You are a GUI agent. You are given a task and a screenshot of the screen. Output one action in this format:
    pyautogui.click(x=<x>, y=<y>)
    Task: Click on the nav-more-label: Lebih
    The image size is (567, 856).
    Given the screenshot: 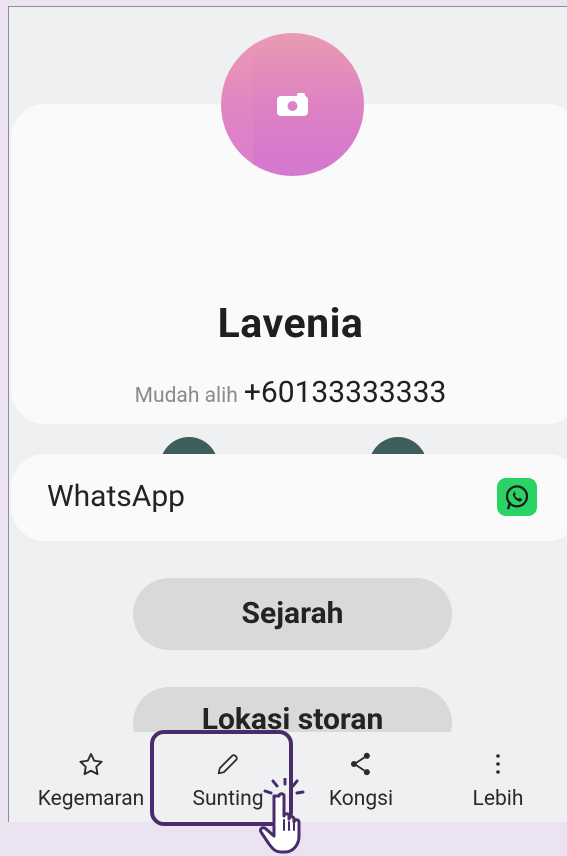 What is the action you would take?
    pyautogui.click(x=498, y=799)
    